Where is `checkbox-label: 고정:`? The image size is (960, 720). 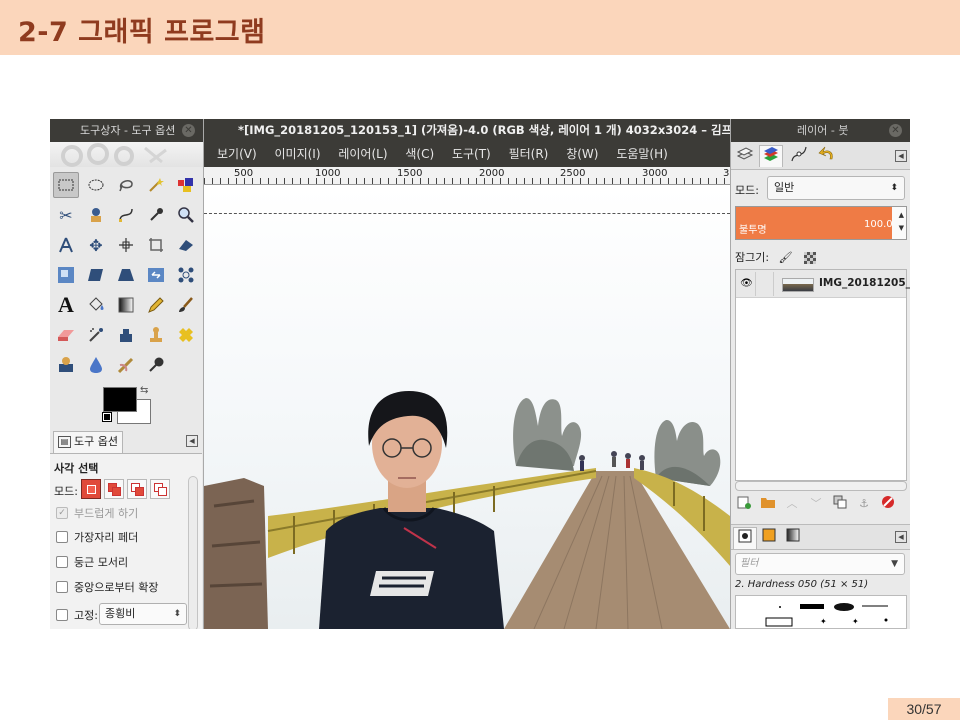 checkbox-label: 고정: is located at coordinates (86, 615).